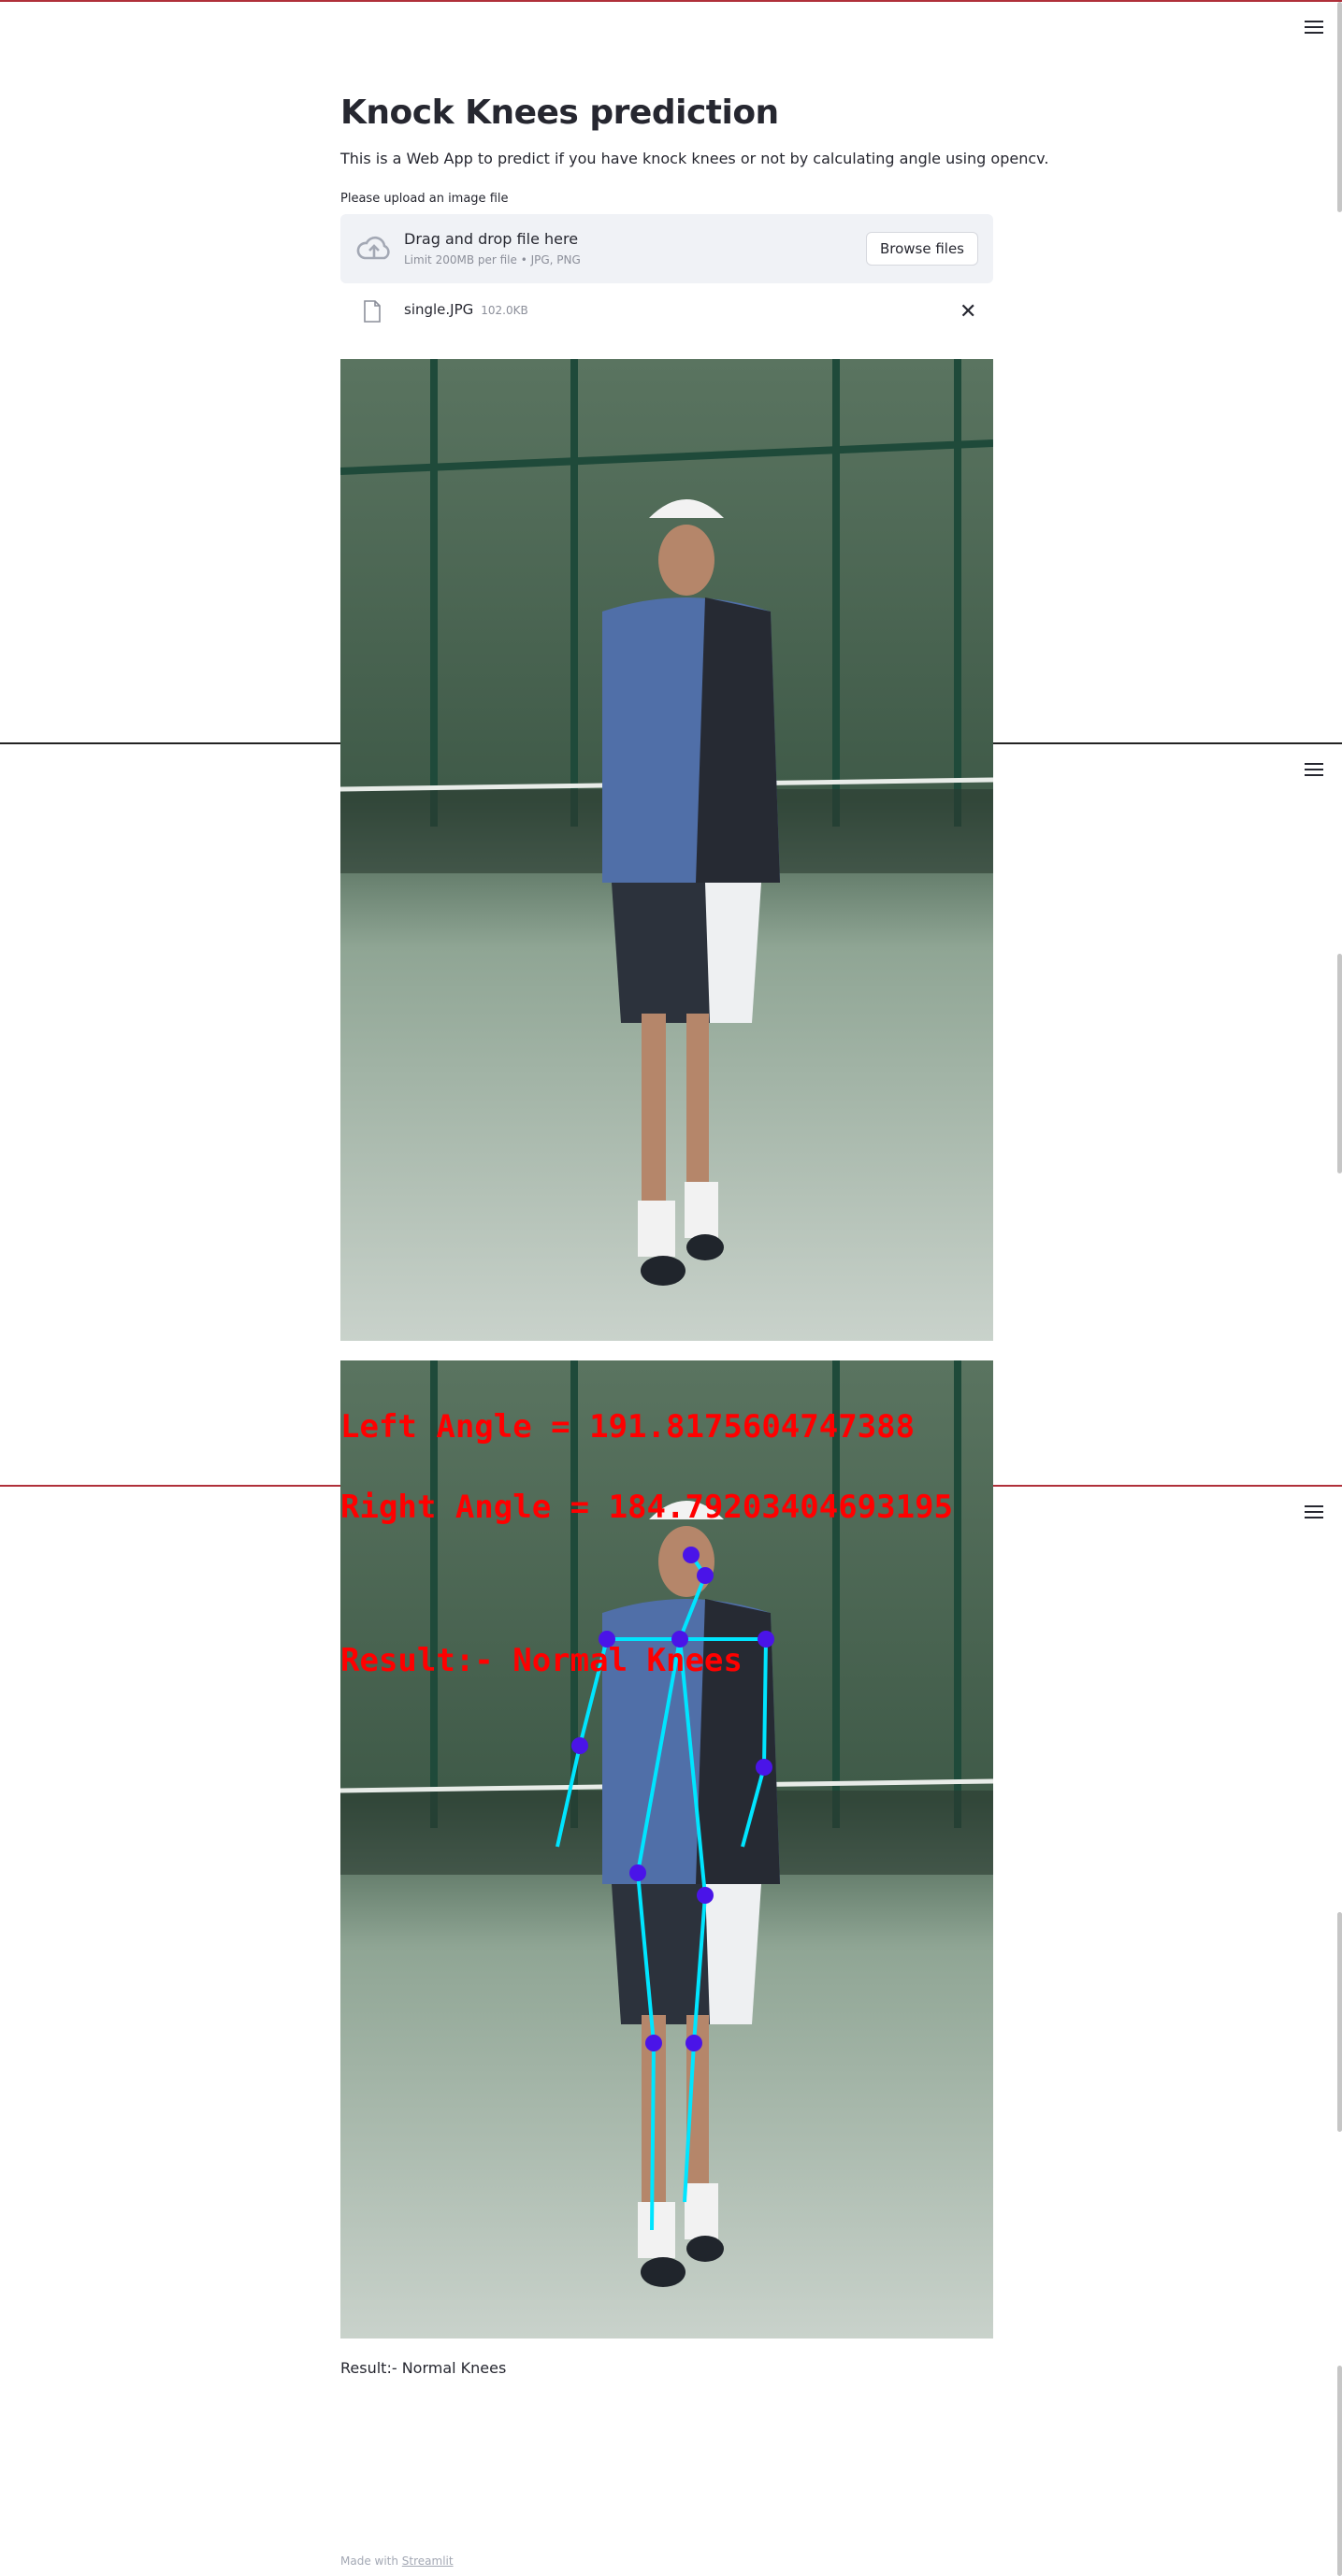 The width and height of the screenshot is (1342, 2576). Describe the element at coordinates (666, 311) in the screenshot. I see `uploaded-file-row: single.JPG 102.0KB ✕` at that location.